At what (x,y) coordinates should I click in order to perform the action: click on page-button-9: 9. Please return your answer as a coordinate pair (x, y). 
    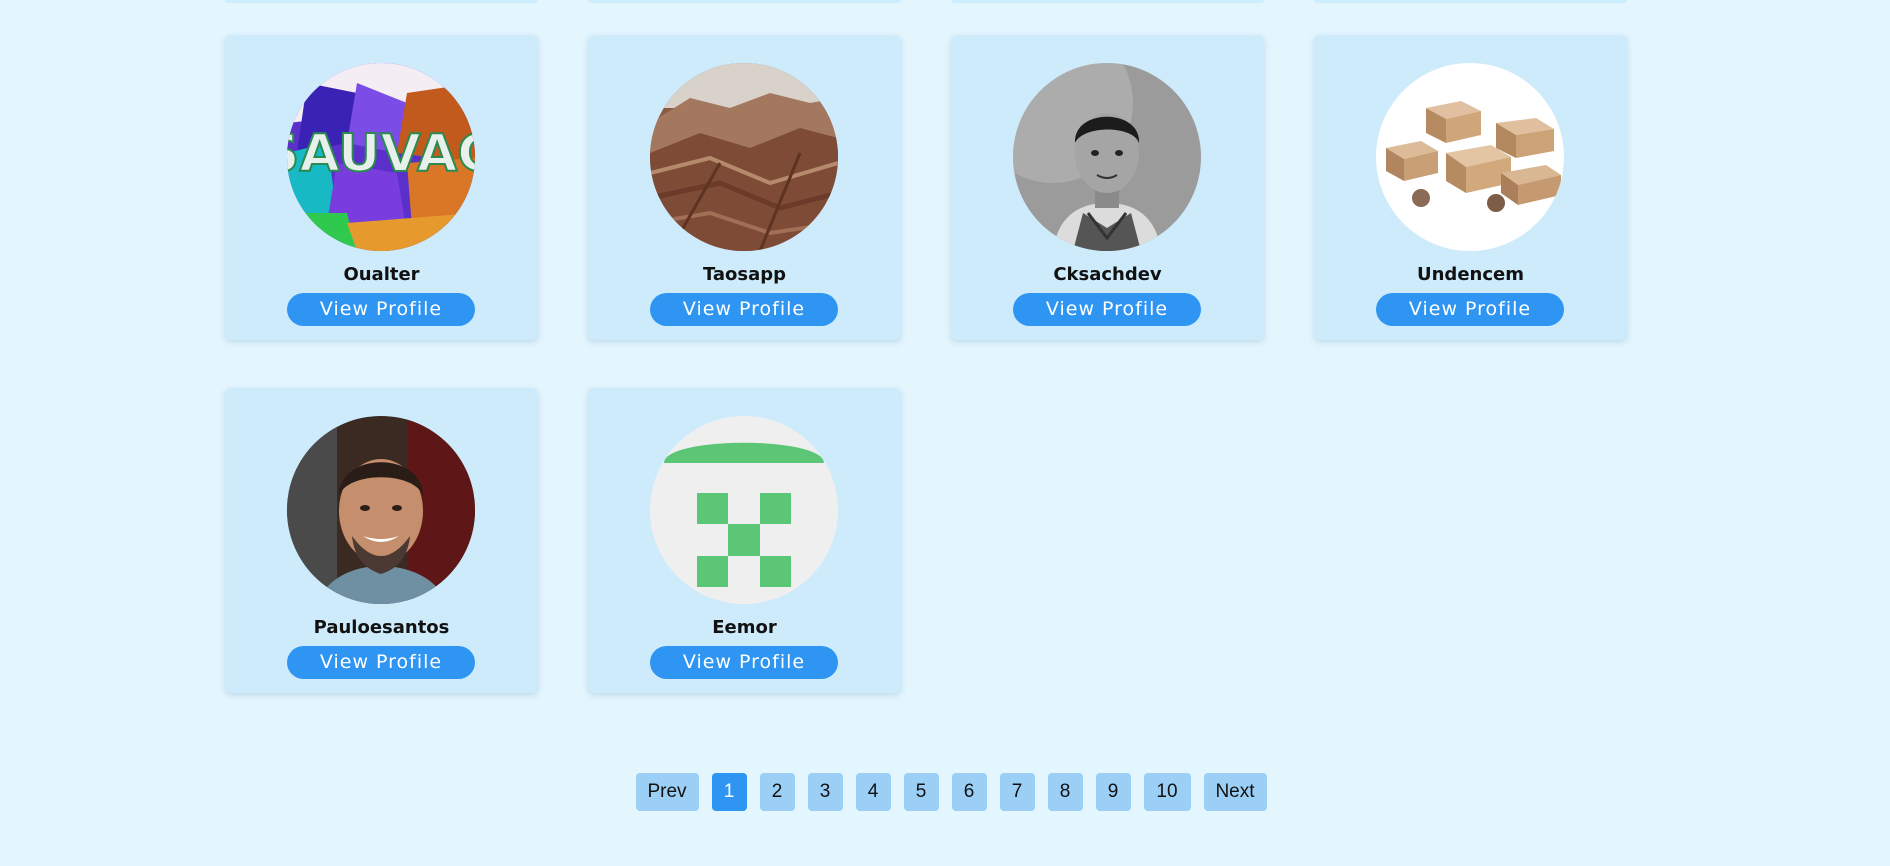
    Looking at the image, I should click on (1113, 792).